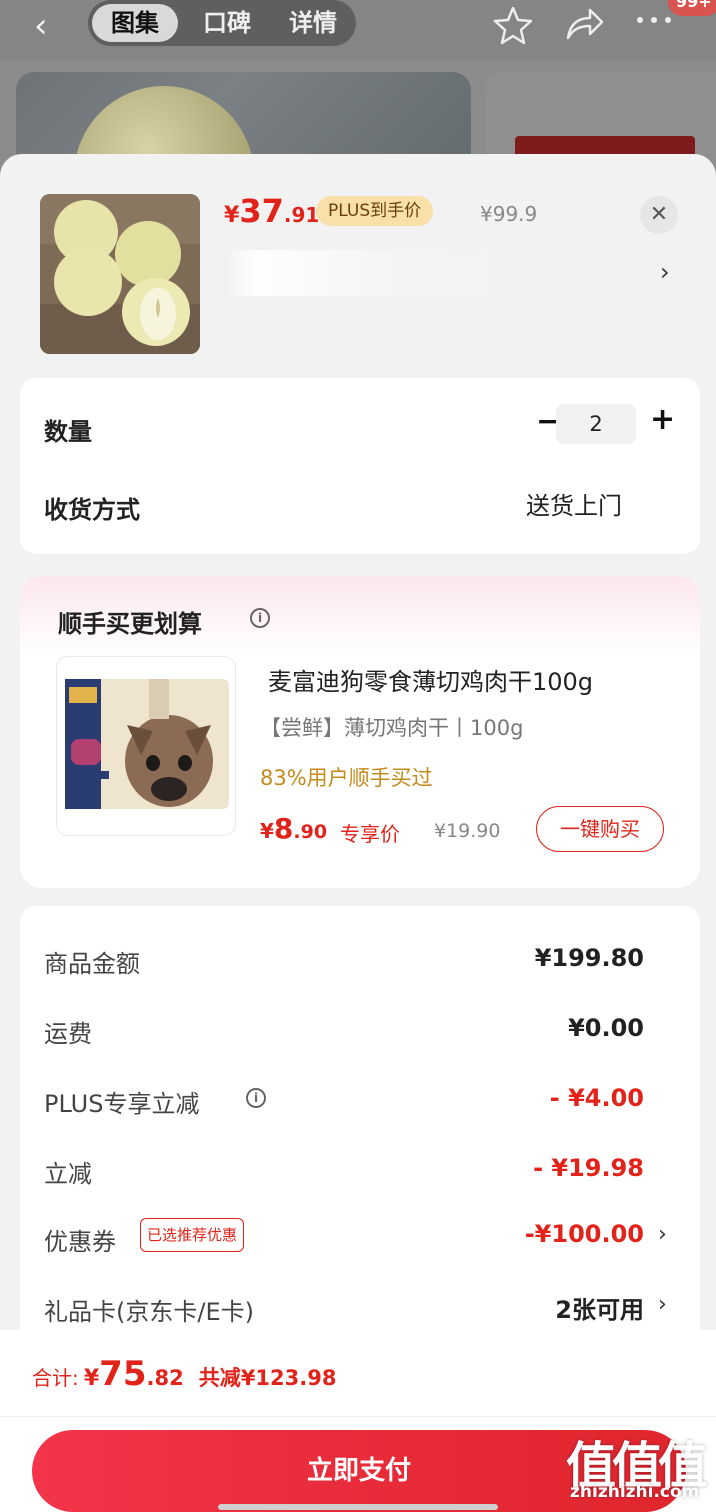  I want to click on tab-gallery: 图集, so click(135, 23).